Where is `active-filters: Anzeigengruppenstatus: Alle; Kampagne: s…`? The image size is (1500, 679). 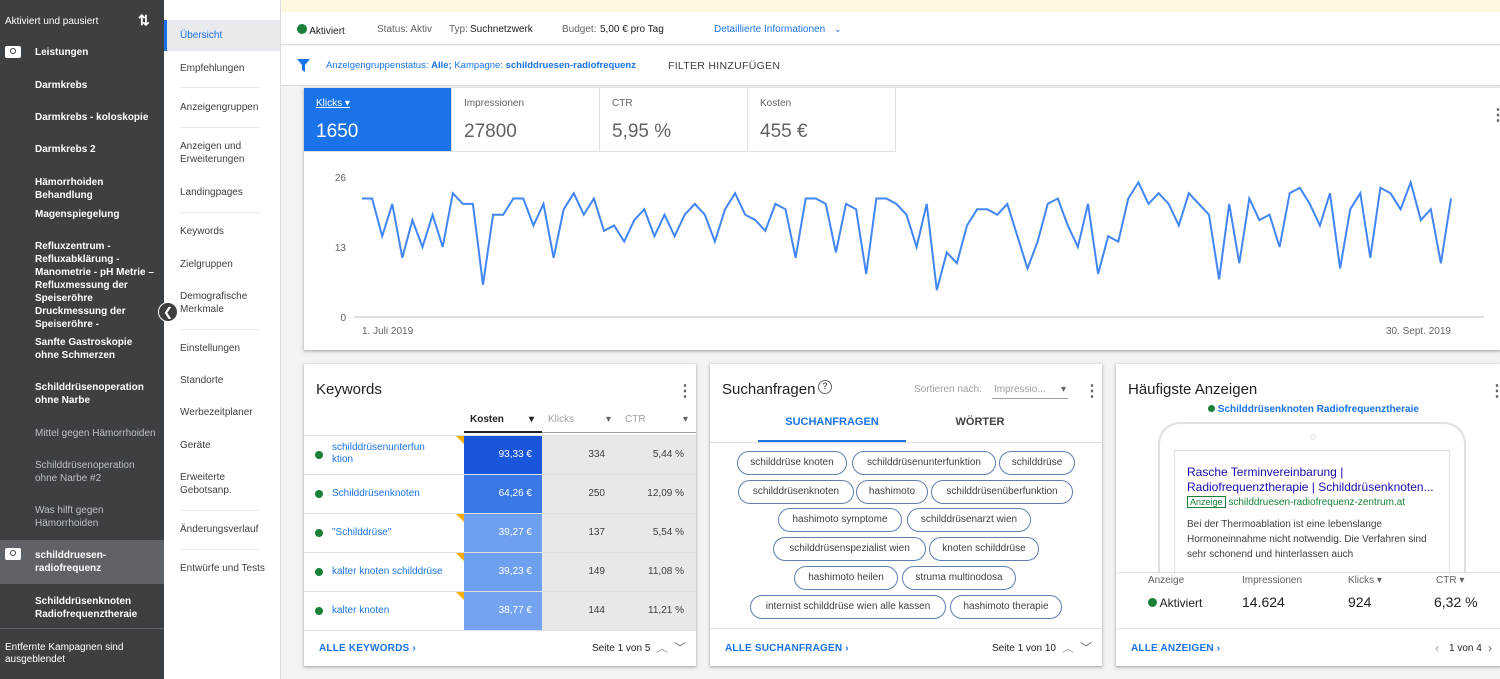
active-filters: Anzeigengruppenstatus: Alle; Kampagne: s… is located at coordinates (481, 65).